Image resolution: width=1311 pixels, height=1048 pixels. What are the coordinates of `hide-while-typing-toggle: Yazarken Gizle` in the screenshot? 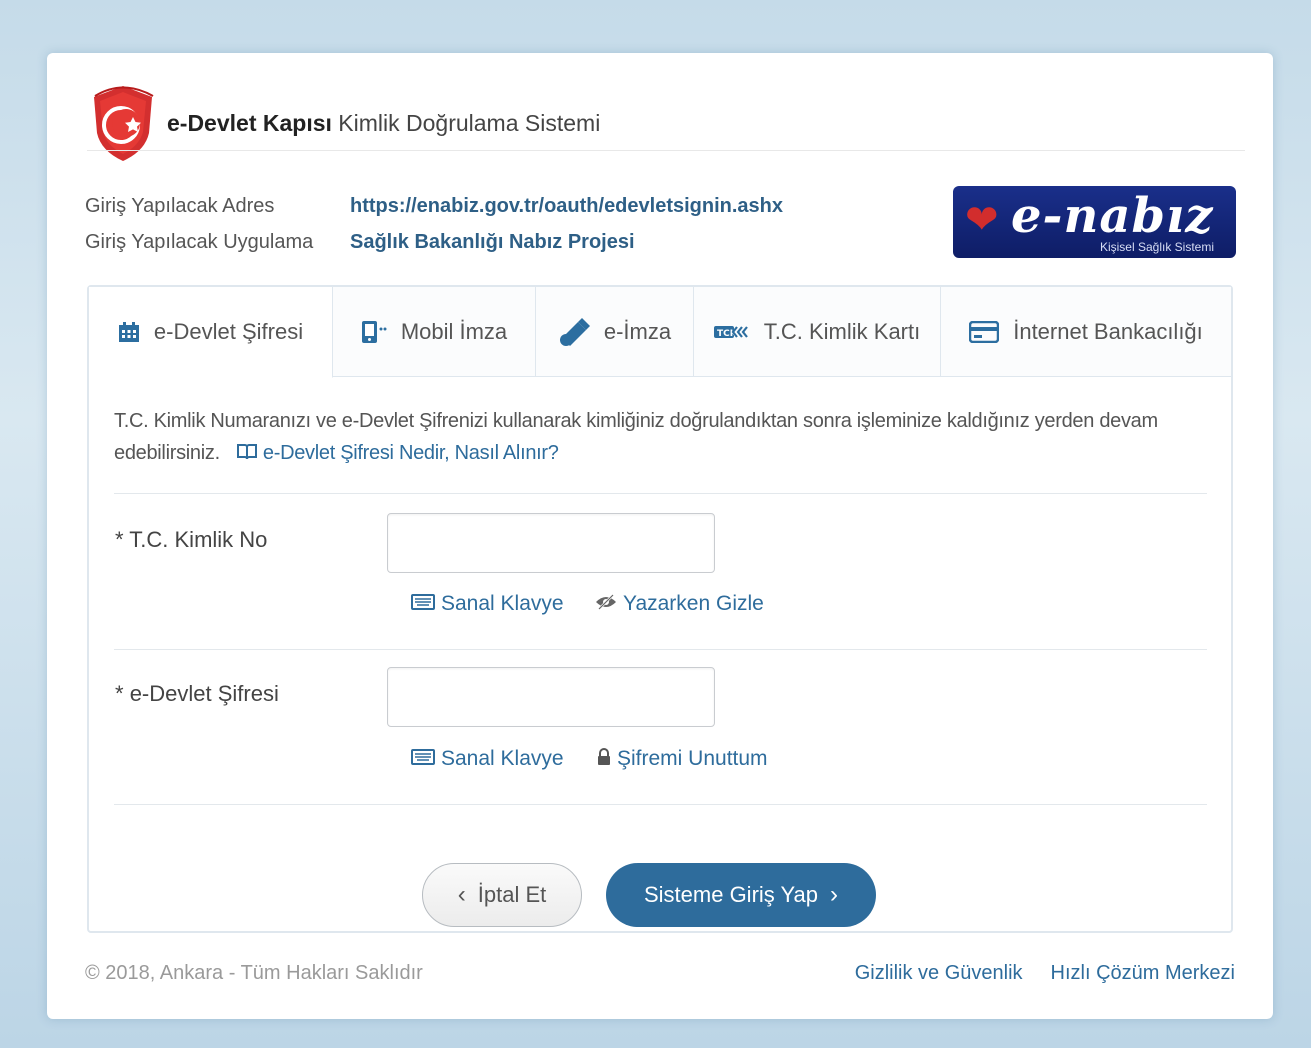 It's located at (679, 604).